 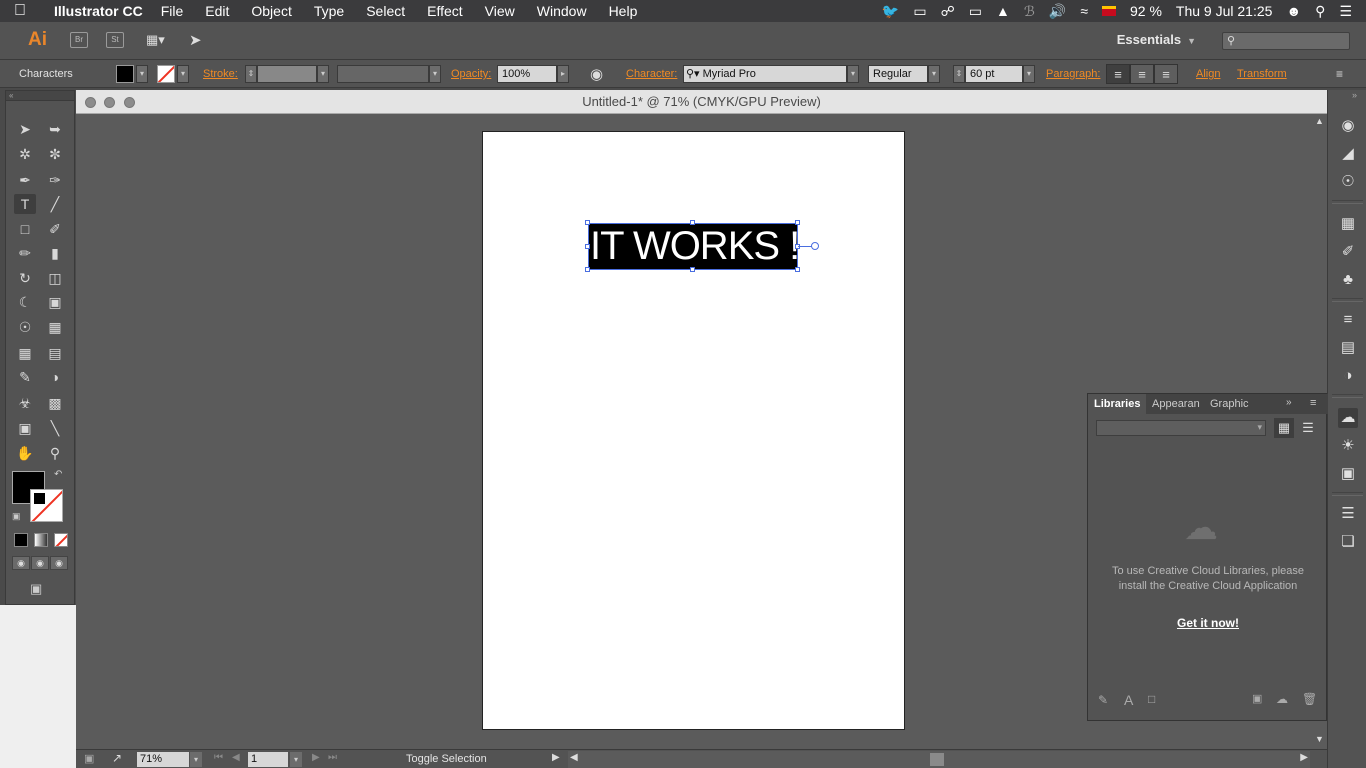 What do you see at coordinates (271, 11) in the screenshot?
I see `menu-object: Object` at bounding box center [271, 11].